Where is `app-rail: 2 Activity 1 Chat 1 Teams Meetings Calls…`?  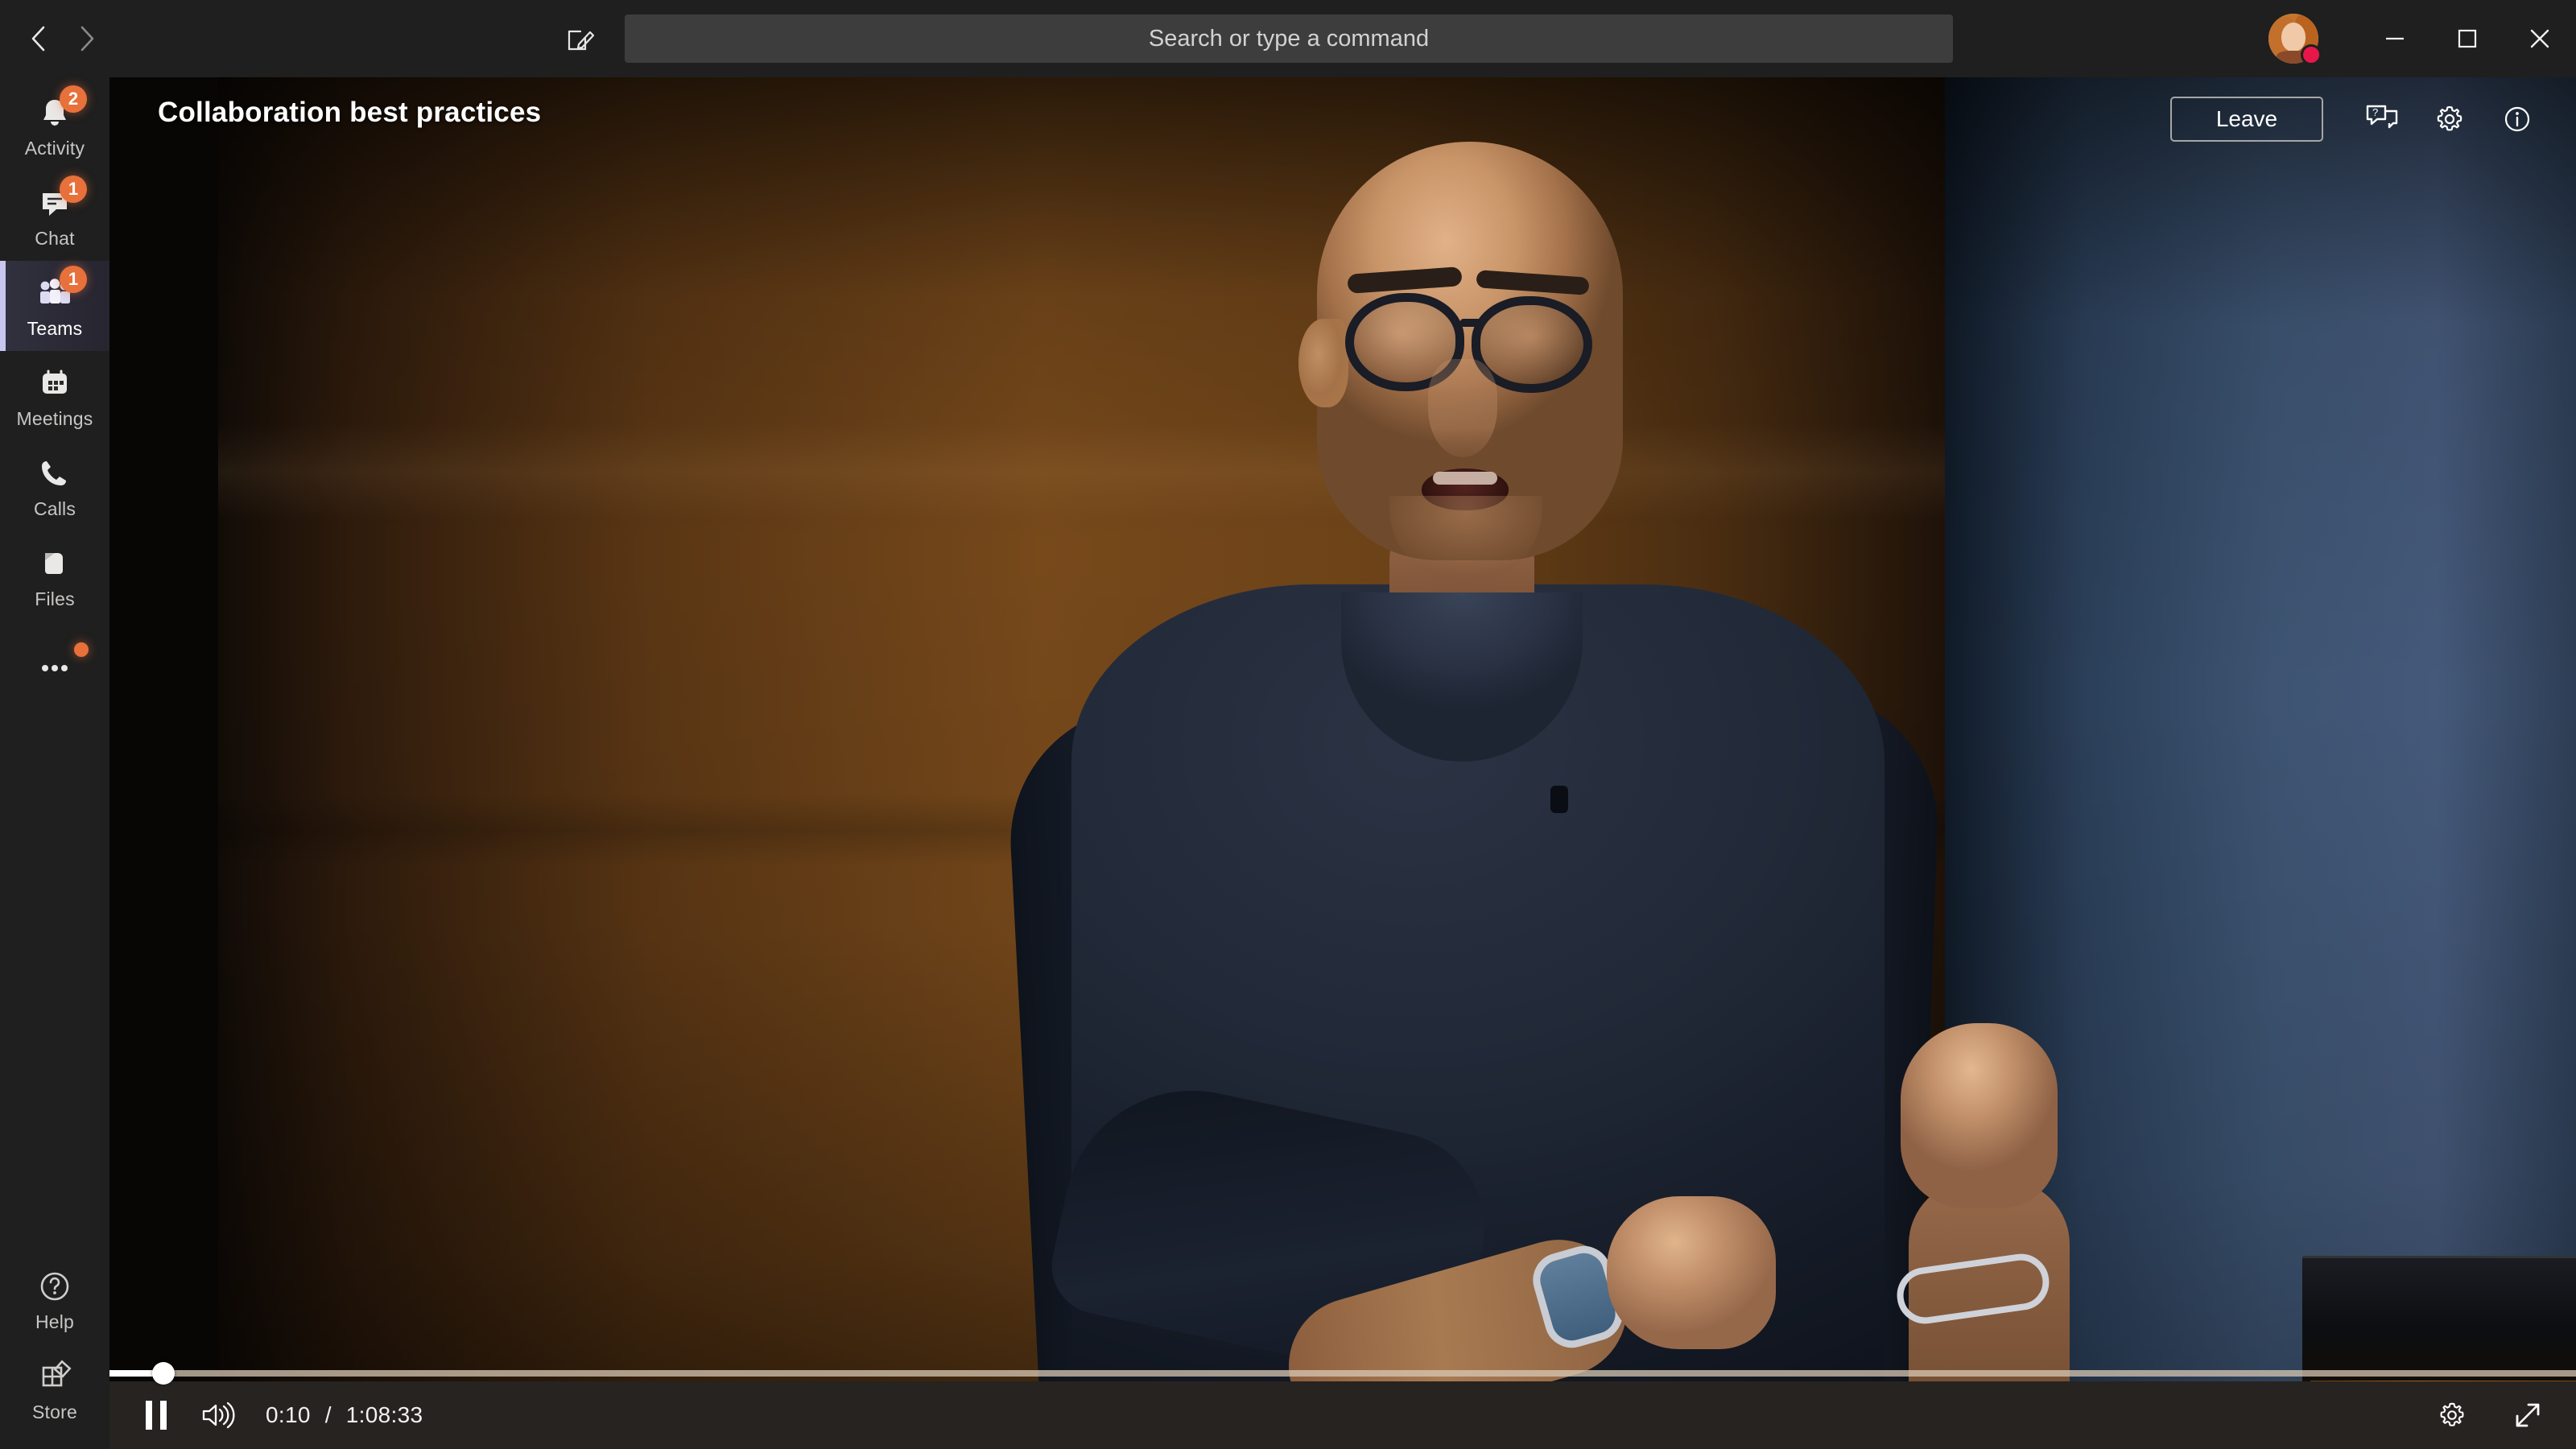
app-rail: 2 Activity 1 Chat 1 Teams Meetings Calls… is located at coordinates (54, 763).